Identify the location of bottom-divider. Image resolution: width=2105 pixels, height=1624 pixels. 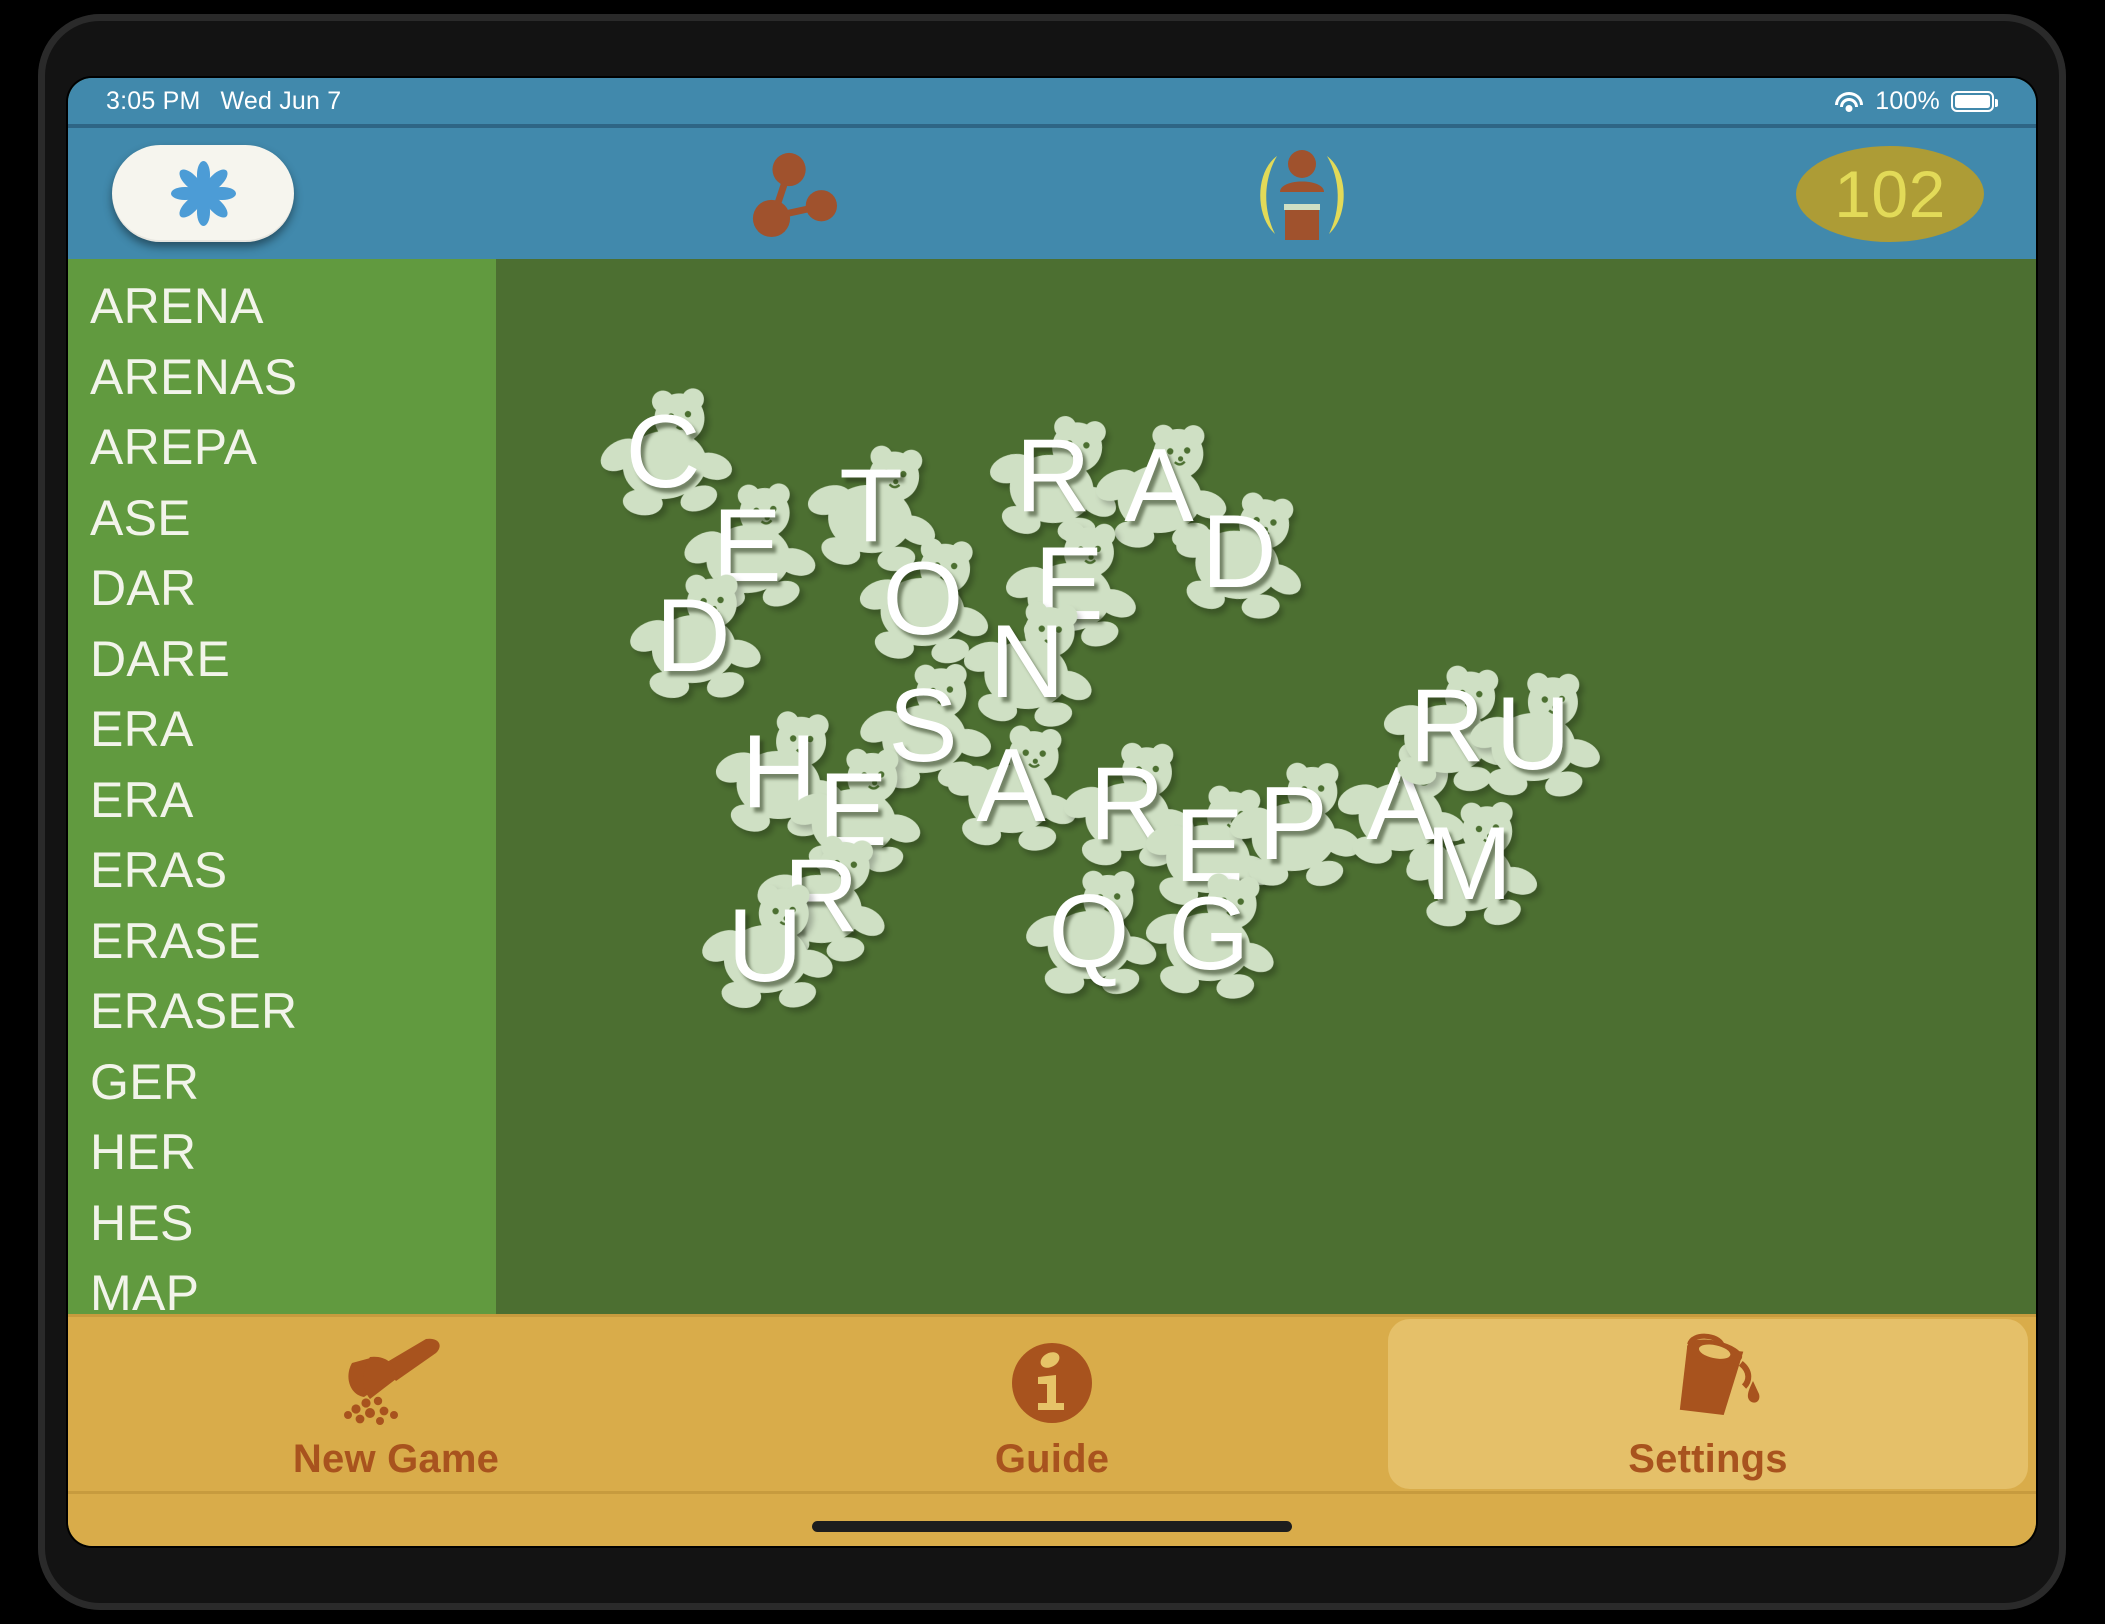
(1052, 1492).